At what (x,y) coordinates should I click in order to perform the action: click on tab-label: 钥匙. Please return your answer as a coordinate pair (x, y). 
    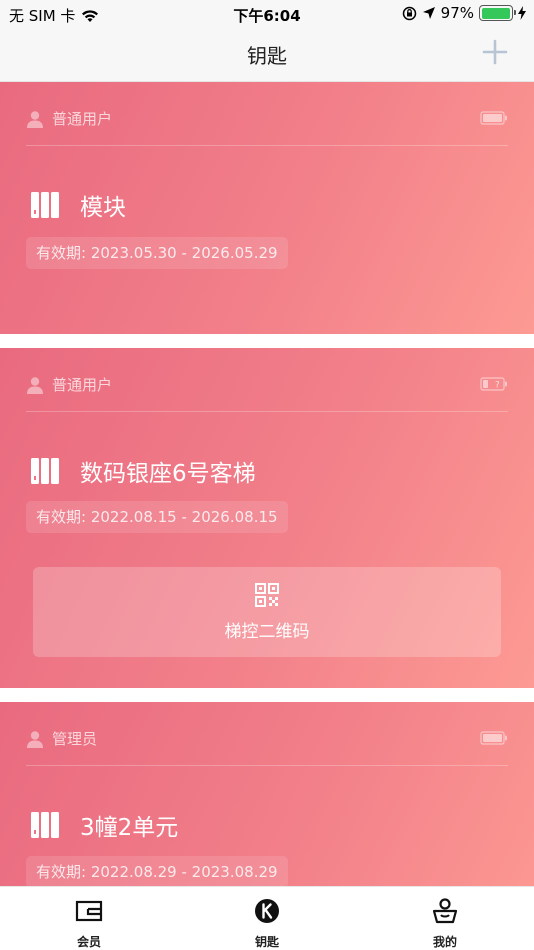
    Looking at the image, I should click on (266, 942).